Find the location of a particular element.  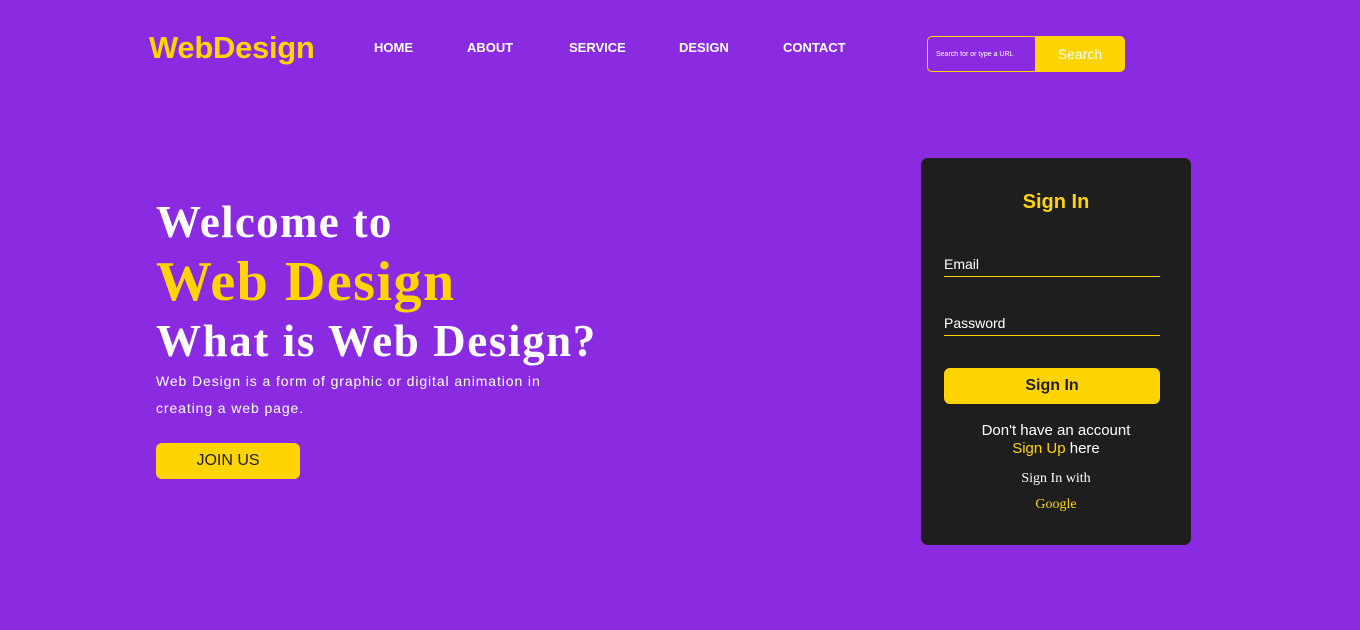

password-field is located at coordinates (1052, 323).